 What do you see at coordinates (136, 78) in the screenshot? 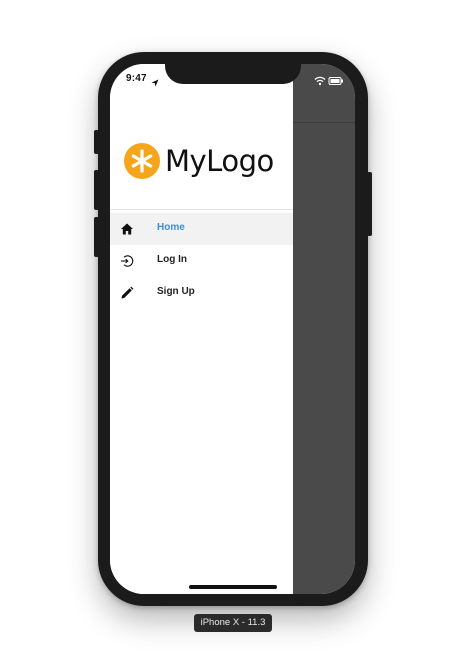
I see `status-time: 9:47` at bounding box center [136, 78].